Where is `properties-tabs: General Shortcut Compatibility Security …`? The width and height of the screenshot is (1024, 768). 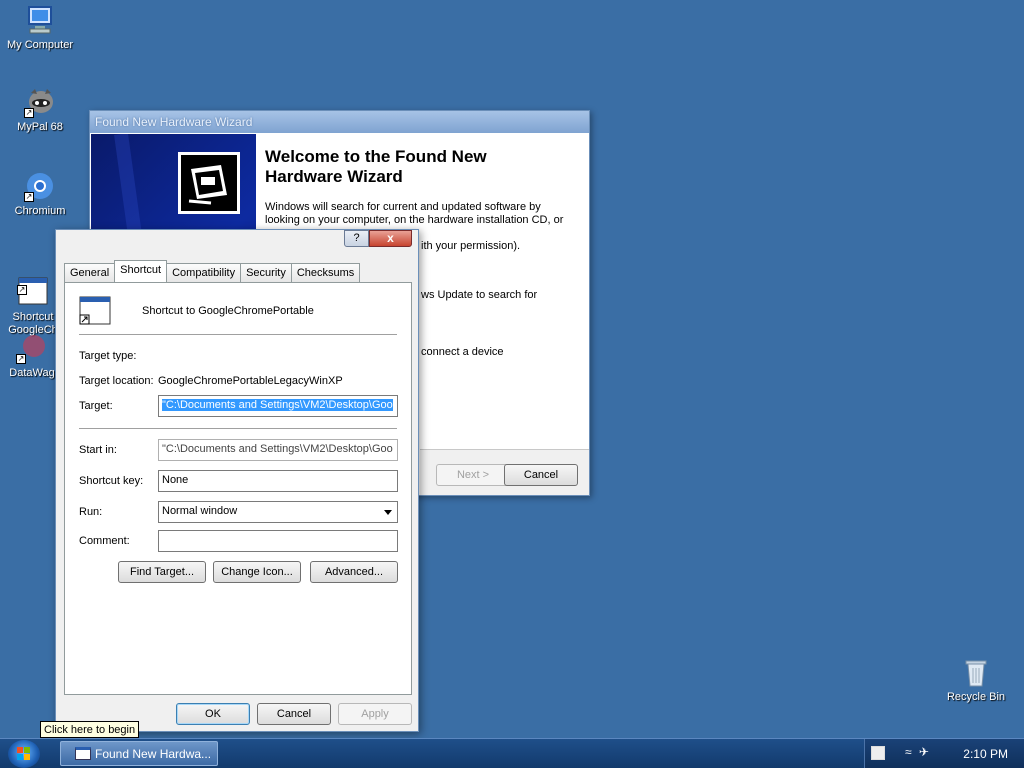
properties-tabs: General Shortcut Compatibility Security … is located at coordinates (212, 271).